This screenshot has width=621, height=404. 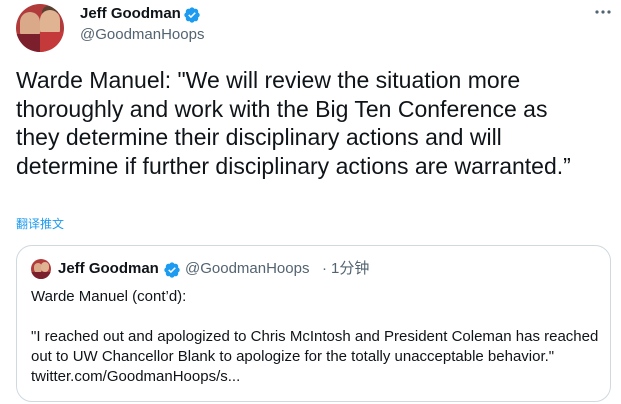 I want to click on quoted-author-display-name: Jeff Goodman, so click(x=108, y=268).